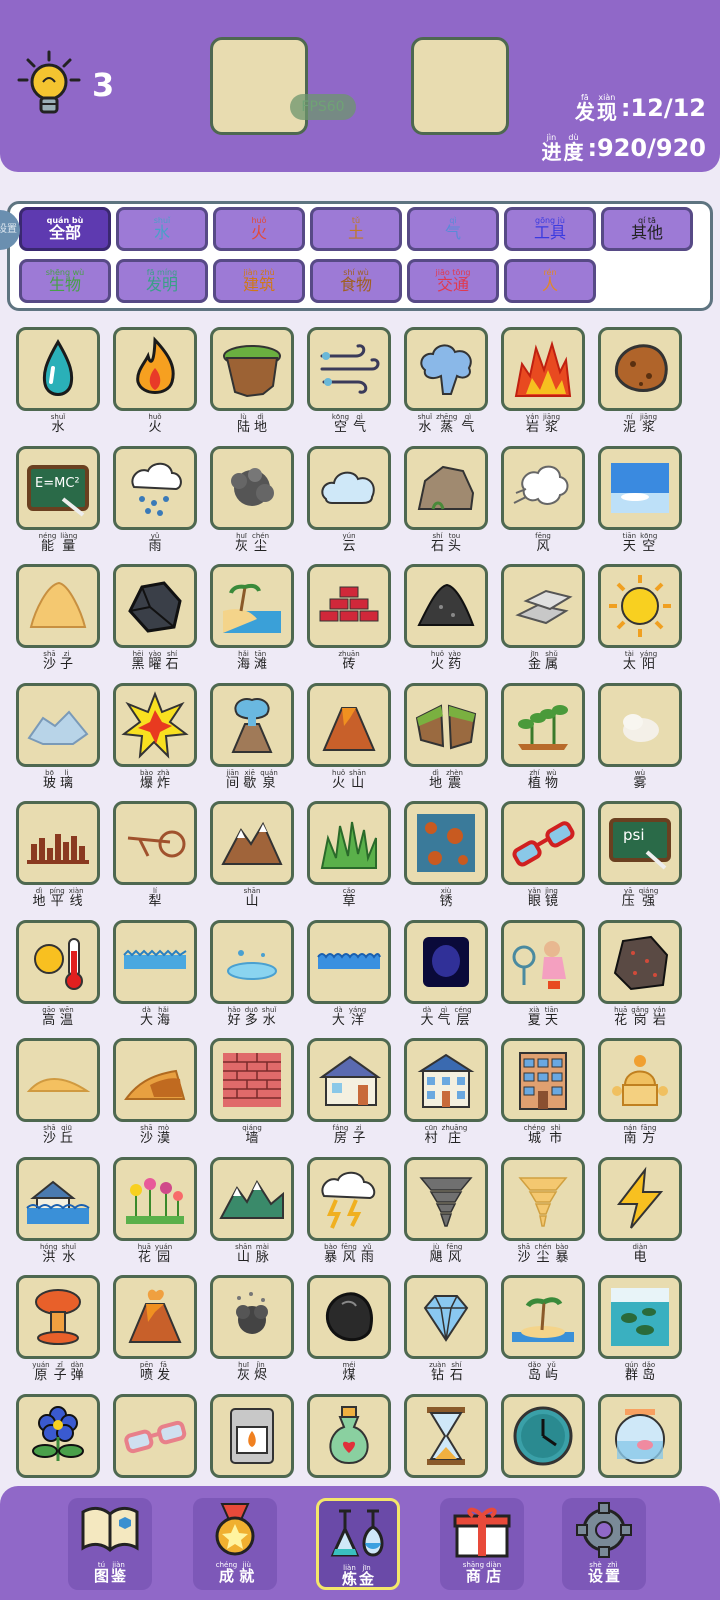  I want to click on plant-icon, so click(543, 724).